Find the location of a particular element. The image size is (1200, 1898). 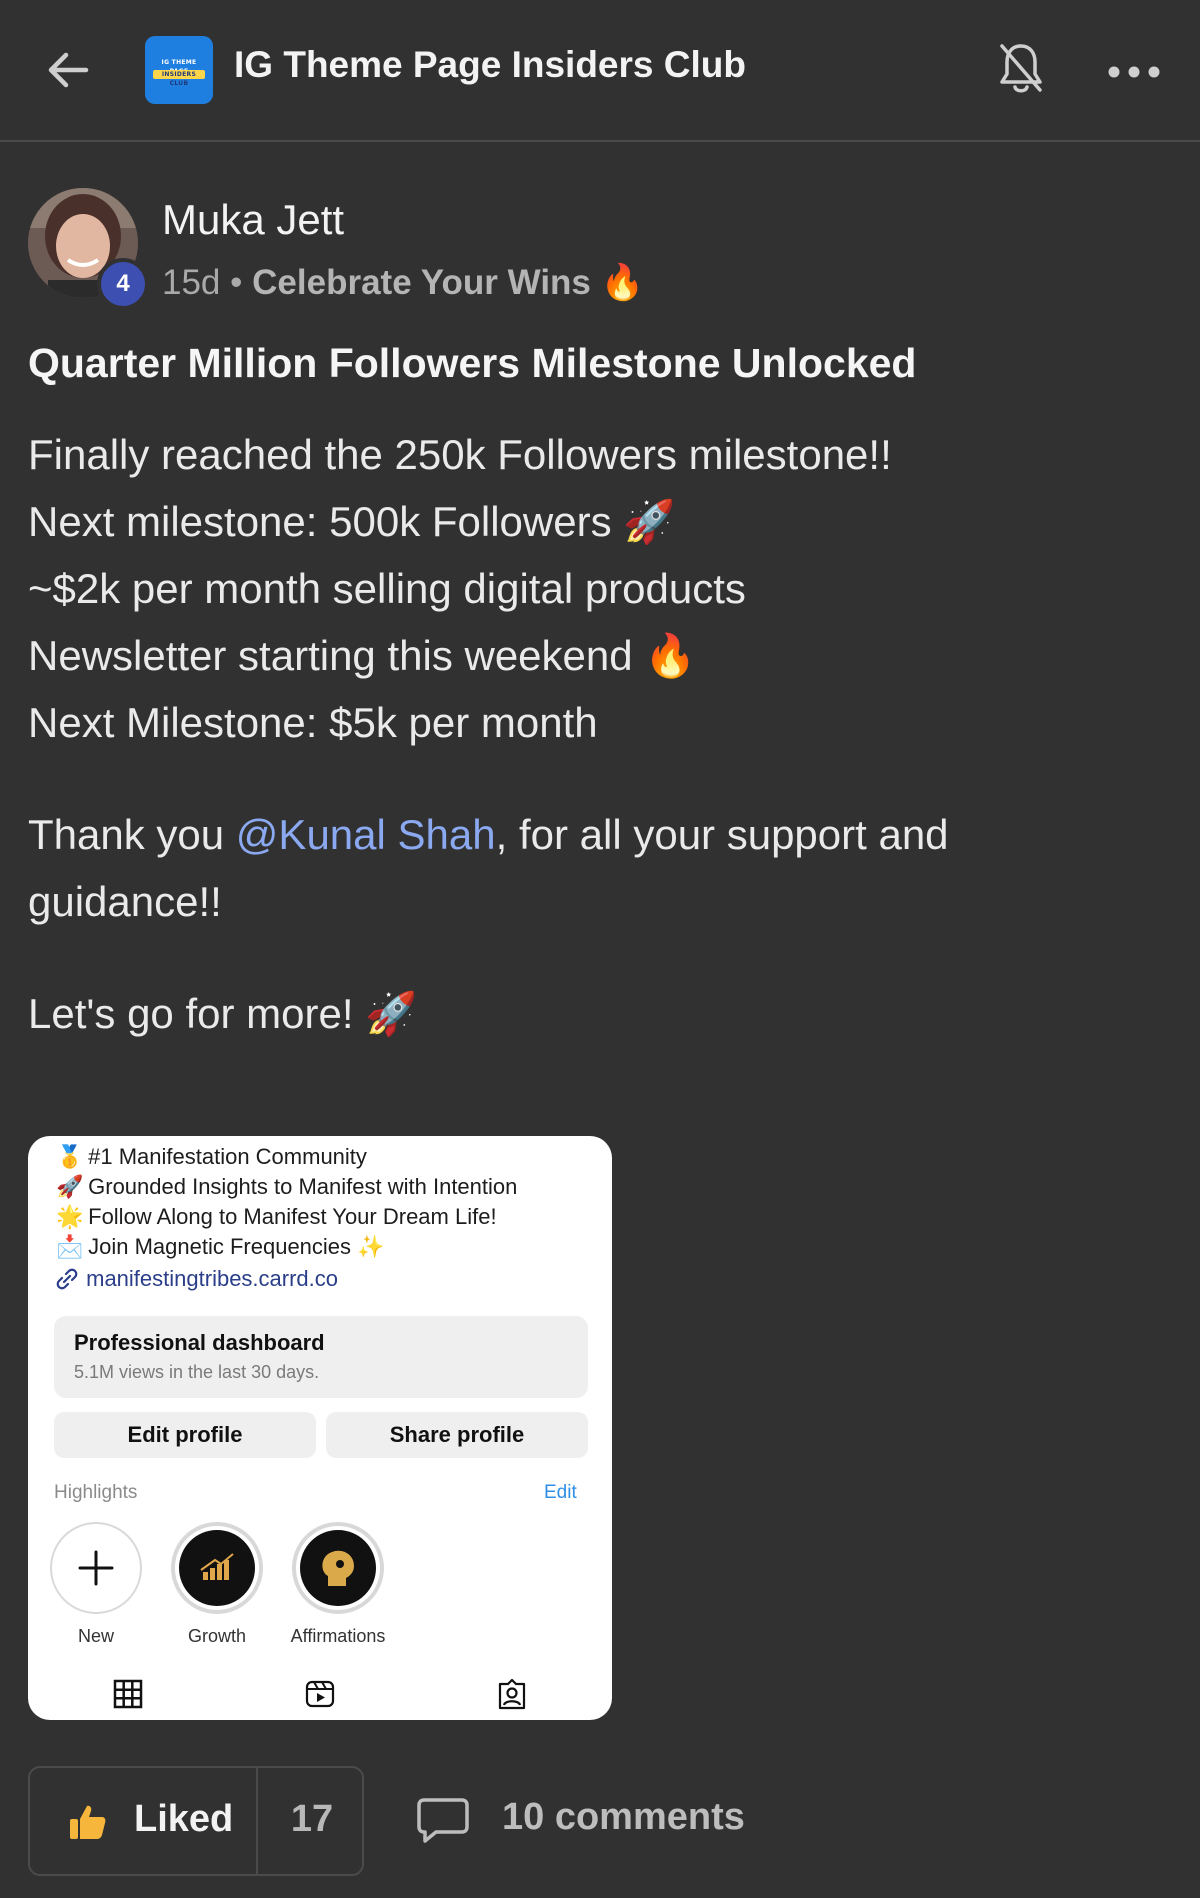

bio-text: Join Magnetic Frequencies ✨ is located at coordinates (236, 1246).